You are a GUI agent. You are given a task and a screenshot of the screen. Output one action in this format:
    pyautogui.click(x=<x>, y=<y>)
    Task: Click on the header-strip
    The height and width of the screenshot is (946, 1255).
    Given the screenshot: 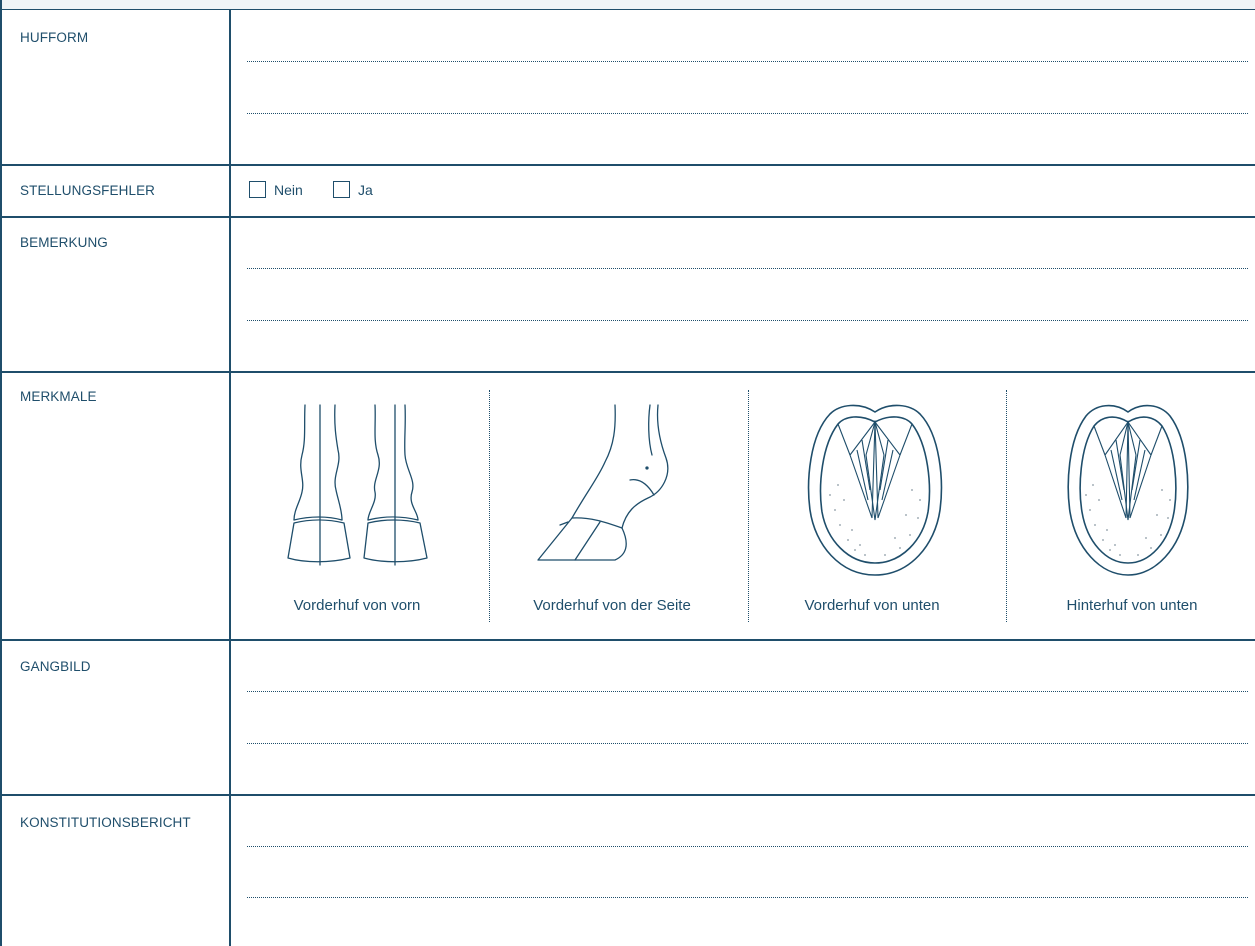 What is the action you would take?
    pyautogui.click(x=627, y=5)
    